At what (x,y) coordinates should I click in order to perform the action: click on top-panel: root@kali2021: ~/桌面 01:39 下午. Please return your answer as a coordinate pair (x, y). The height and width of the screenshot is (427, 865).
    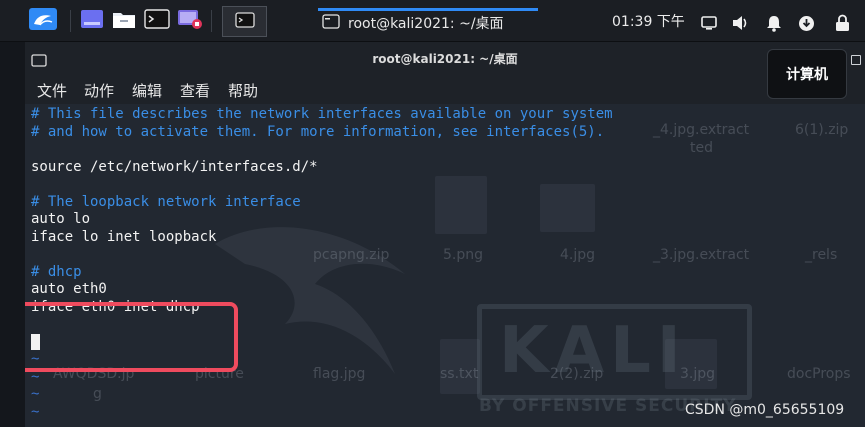
    Looking at the image, I should click on (432, 21).